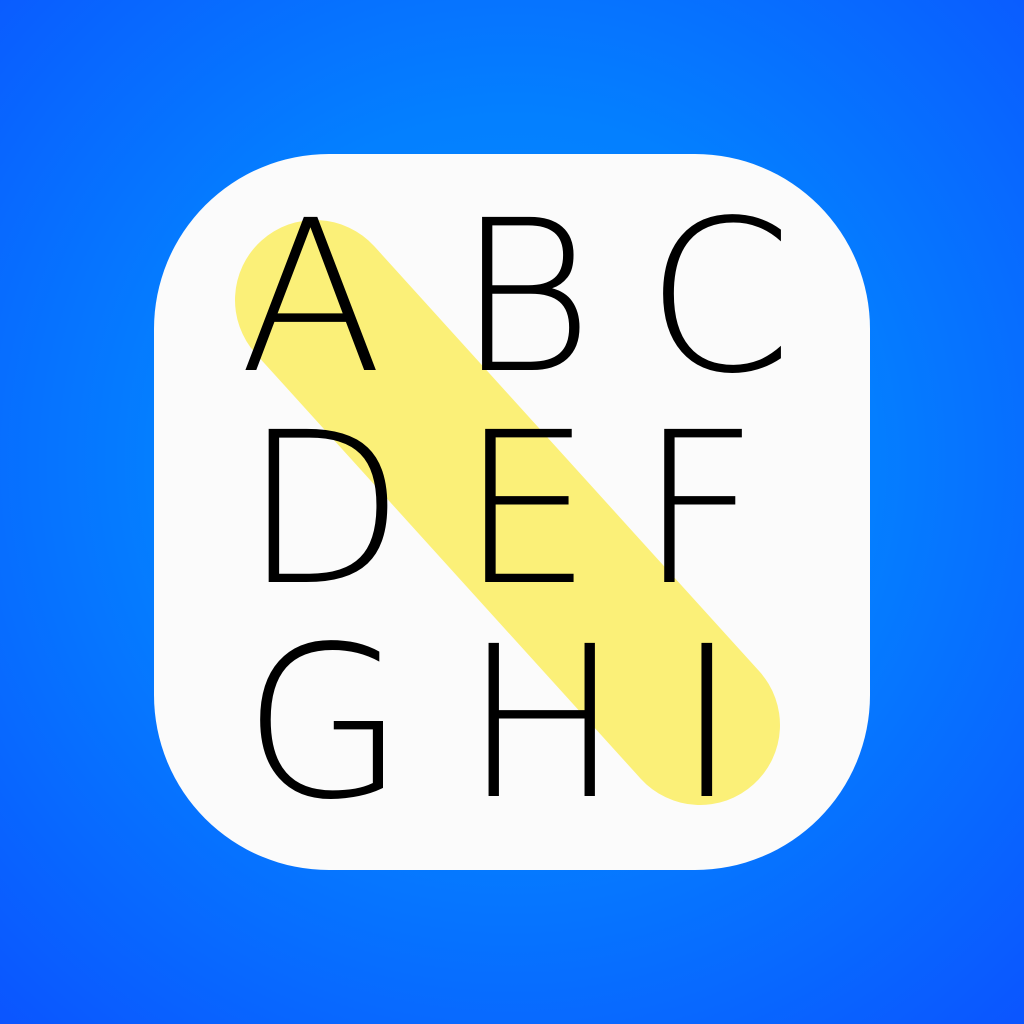 Image resolution: width=1024 pixels, height=1024 pixels. Describe the element at coordinates (324, 509) in the screenshot. I see `letter-d: D` at that location.